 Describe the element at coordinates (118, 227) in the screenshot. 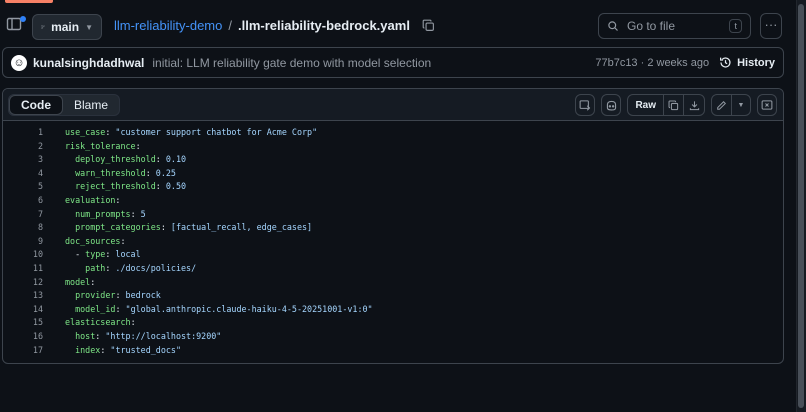

I see `yaml-key: prompt_categories` at that location.